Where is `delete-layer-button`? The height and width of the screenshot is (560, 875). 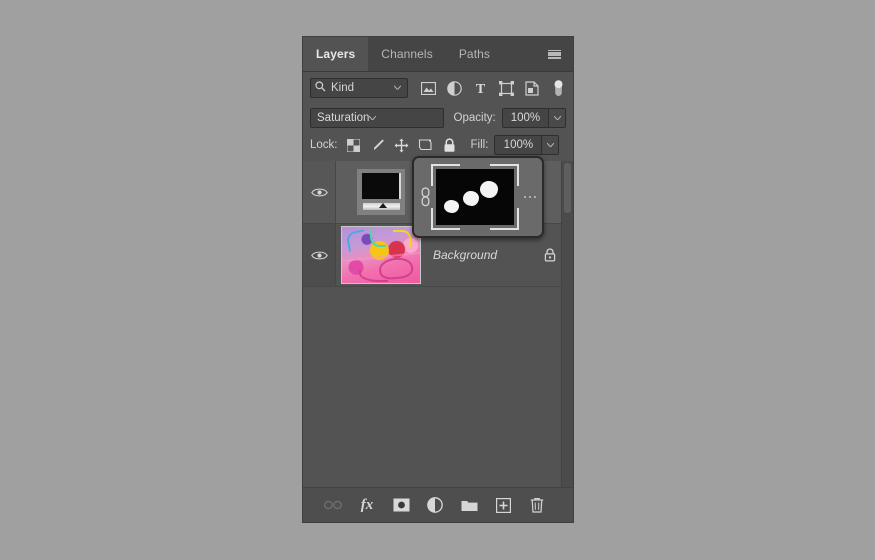
delete-layer-button is located at coordinates (537, 505).